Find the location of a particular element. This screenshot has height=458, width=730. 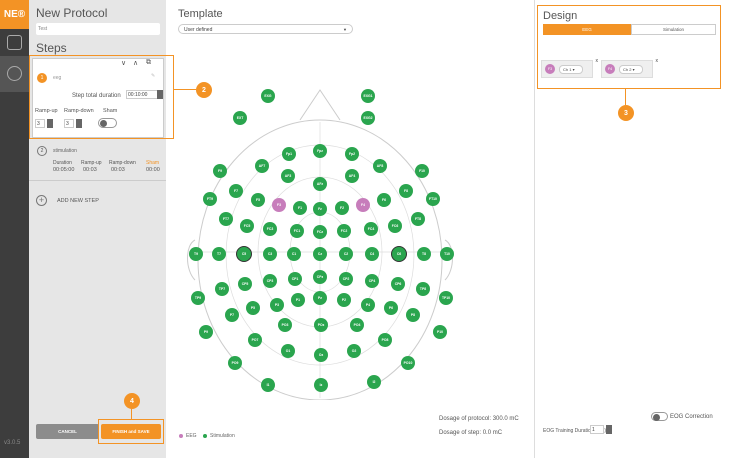

electrode-exg: EXG is located at coordinates (268, 96).